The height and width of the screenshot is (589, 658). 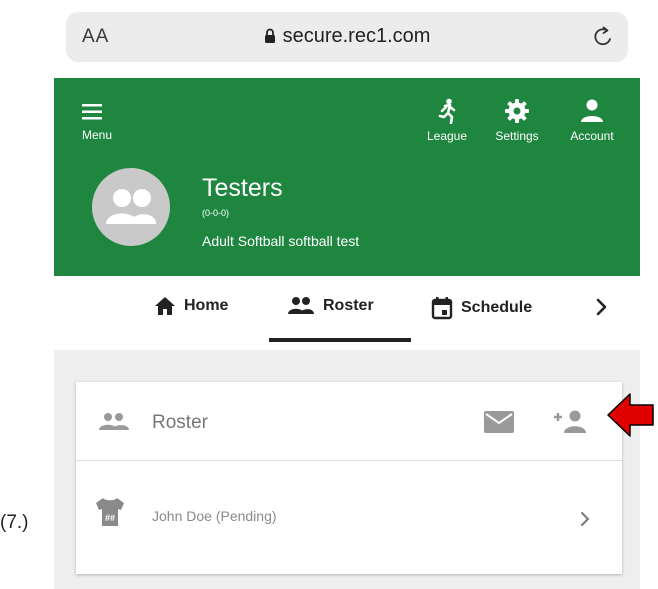 What do you see at coordinates (349, 421) in the screenshot?
I see `roster-card-header: Roster` at bounding box center [349, 421].